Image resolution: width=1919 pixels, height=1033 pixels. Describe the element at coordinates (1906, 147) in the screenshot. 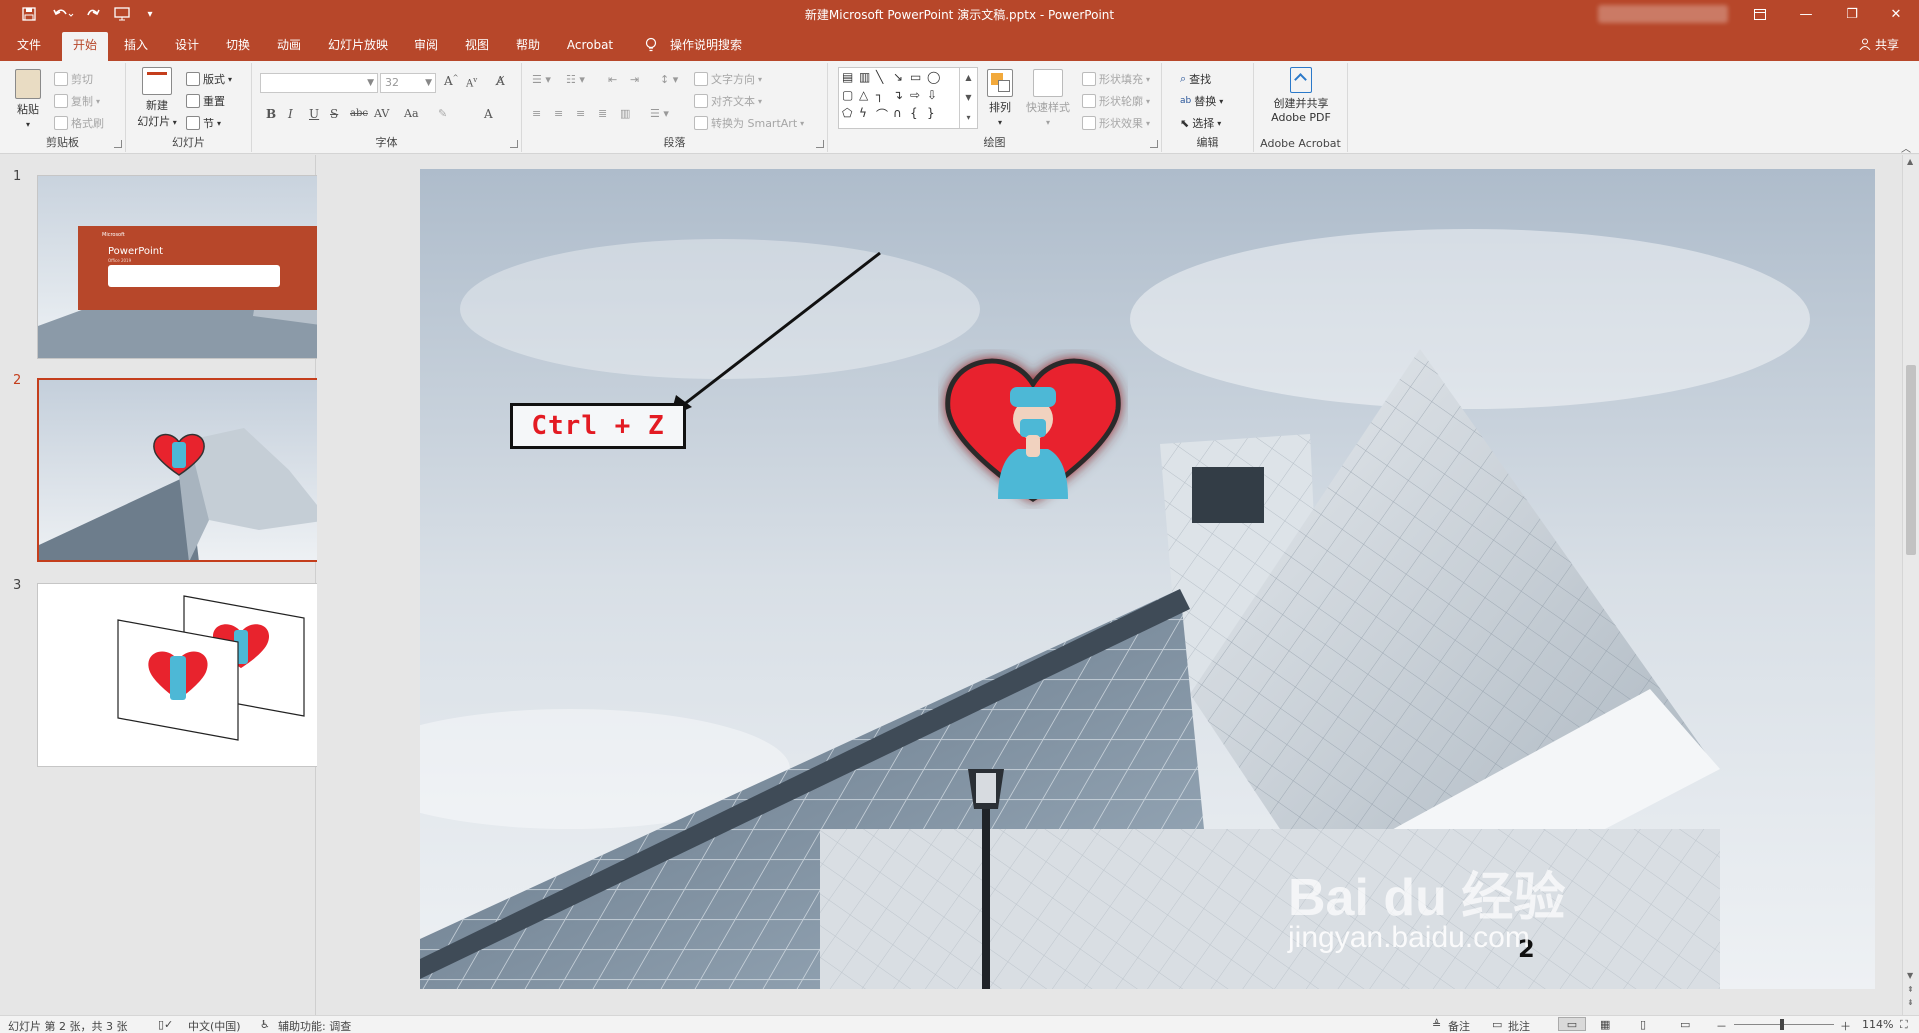

I see `collapse-ribbon-icon: ︿` at that location.